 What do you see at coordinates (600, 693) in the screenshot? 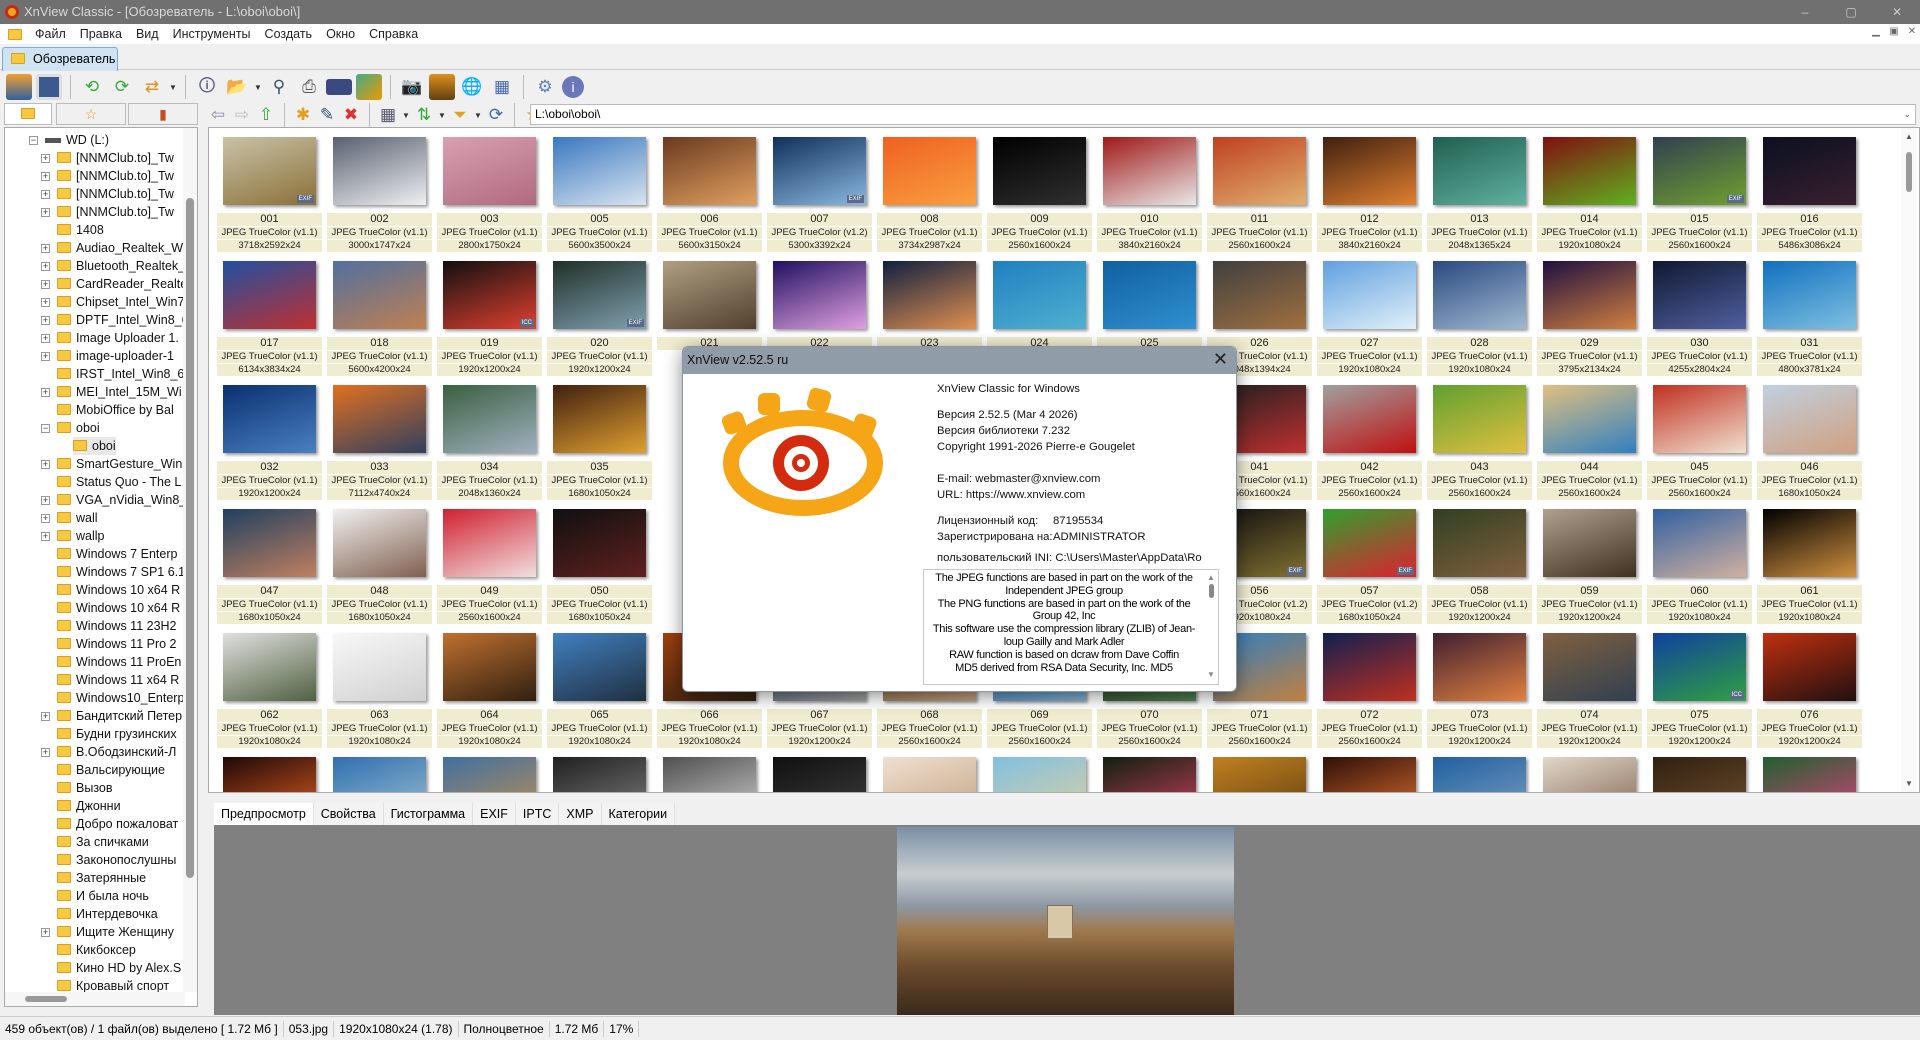
I see `thumbnail-item: 065 JPEG TrueColor (v1.1) 1920x1080x24` at bounding box center [600, 693].